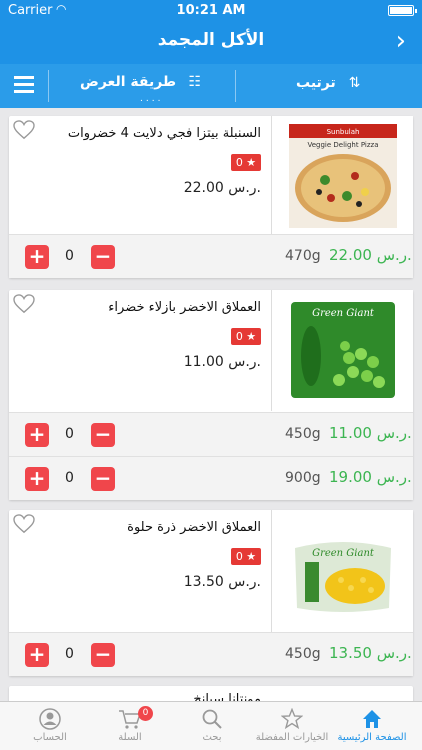 This screenshot has width=422, height=750. I want to click on pizza-brand-text: Sunbulah, so click(342, 132).